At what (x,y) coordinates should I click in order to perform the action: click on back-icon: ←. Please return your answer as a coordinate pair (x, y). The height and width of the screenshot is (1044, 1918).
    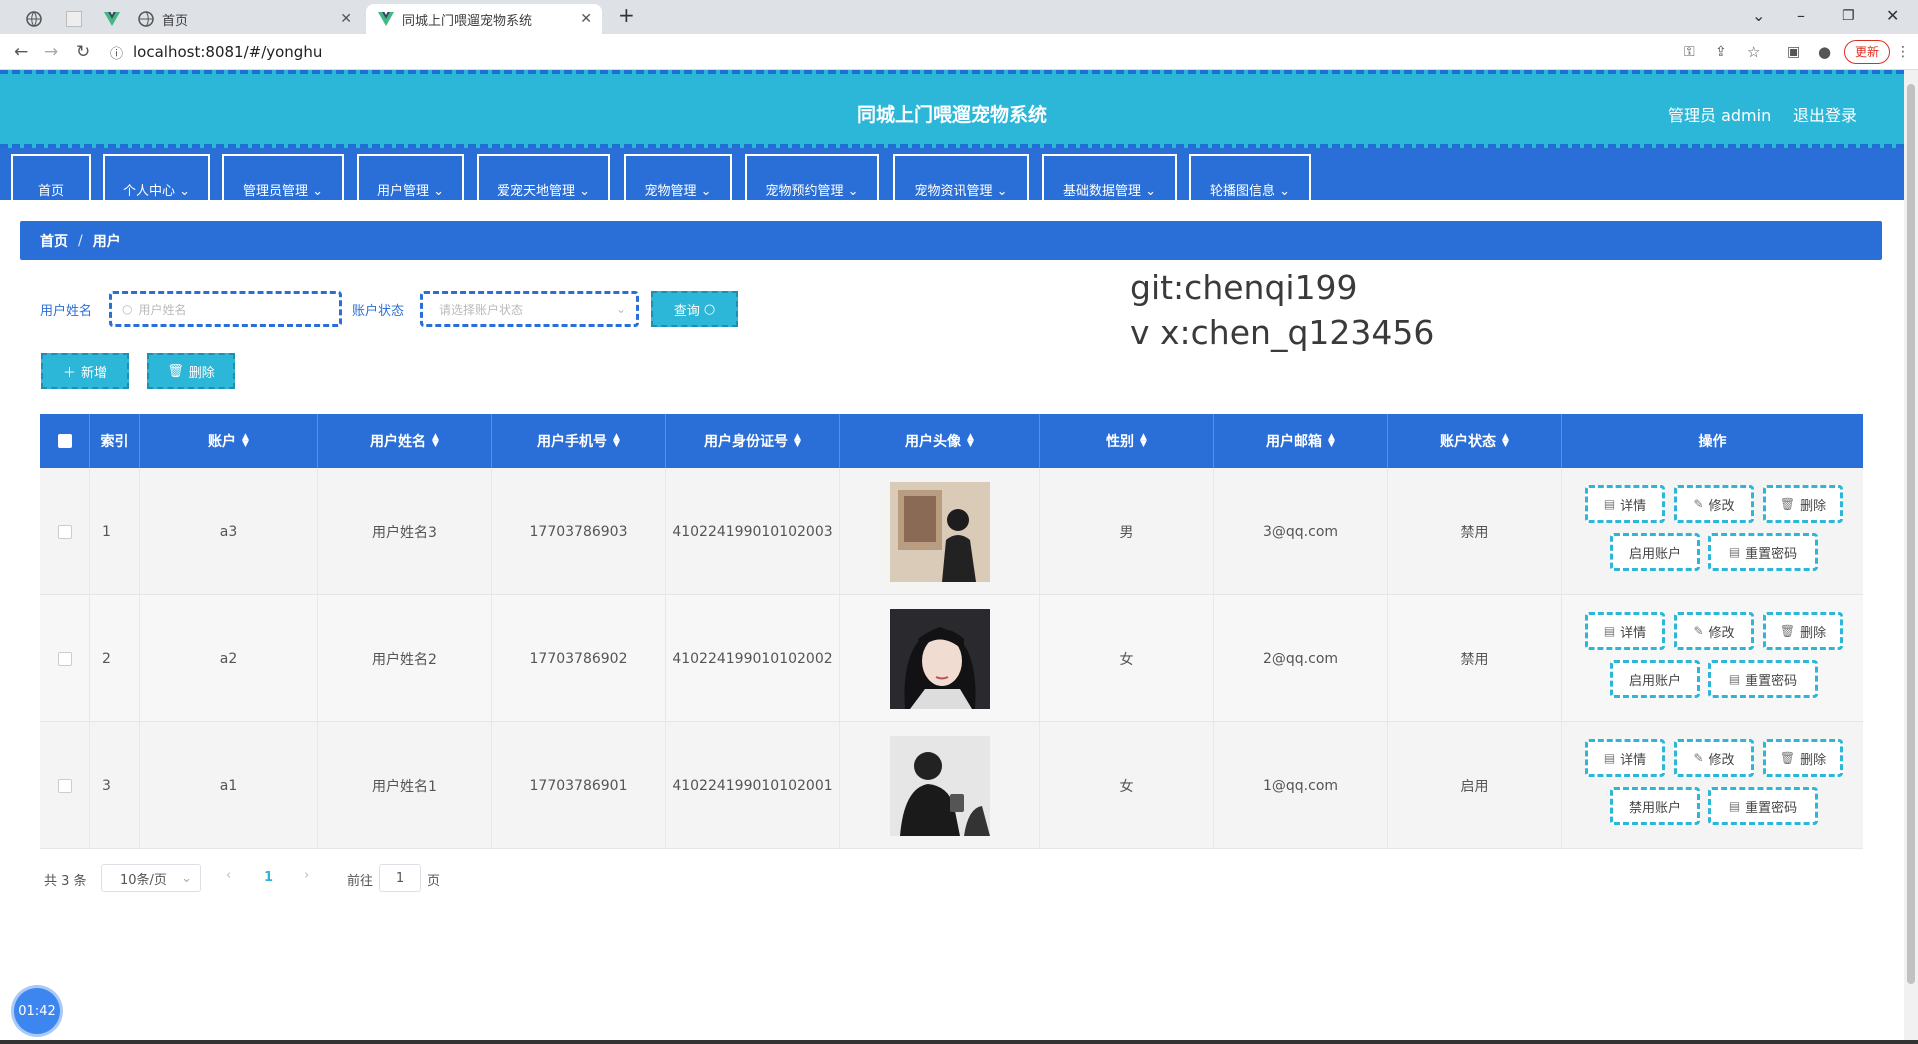
    Looking at the image, I should click on (21, 52).